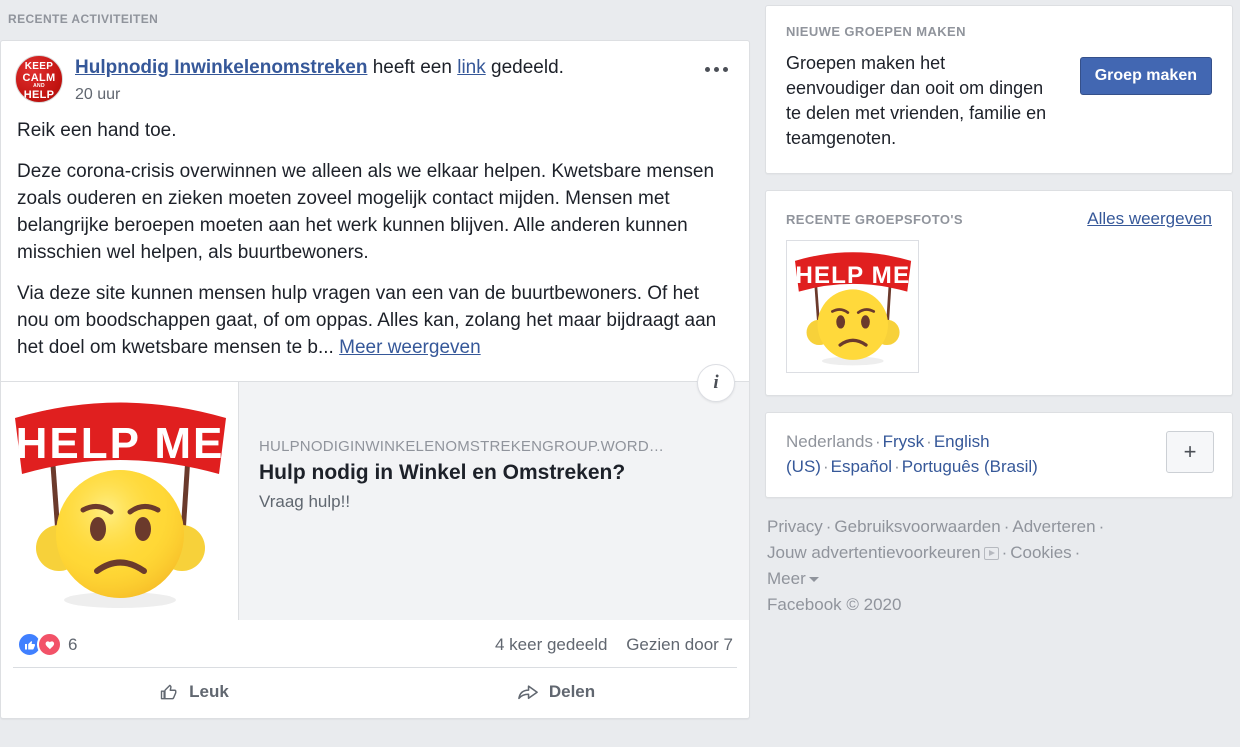  Describe the element at coordinates (1149, 219) in the screenshot. I see `see-all-photos-link: Alles weergeven` at that location.